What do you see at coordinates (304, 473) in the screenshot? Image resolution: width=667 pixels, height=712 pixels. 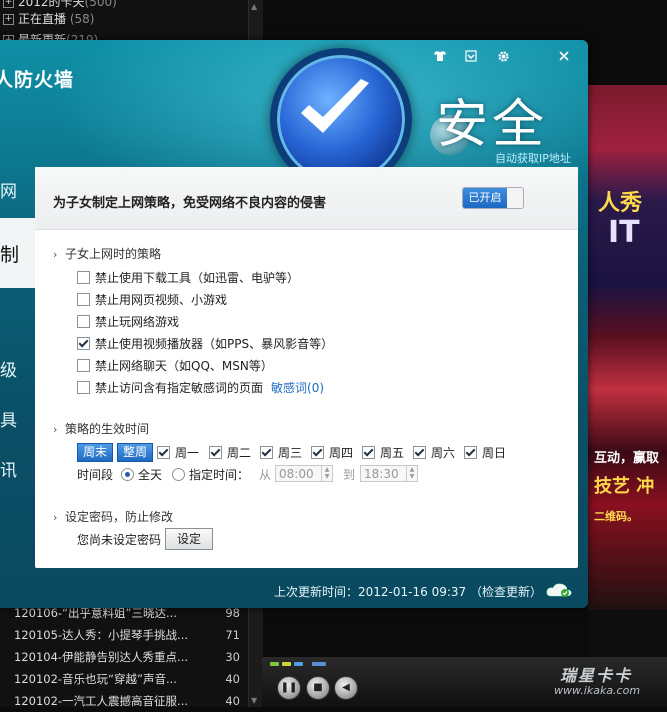 I see `start-time-input: 08:00 ▲ ▼` at bounding box center [304, 473].